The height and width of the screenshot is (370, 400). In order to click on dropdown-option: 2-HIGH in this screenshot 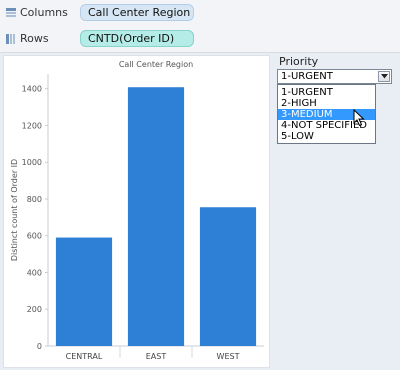, I will do `click(326, 103)`.